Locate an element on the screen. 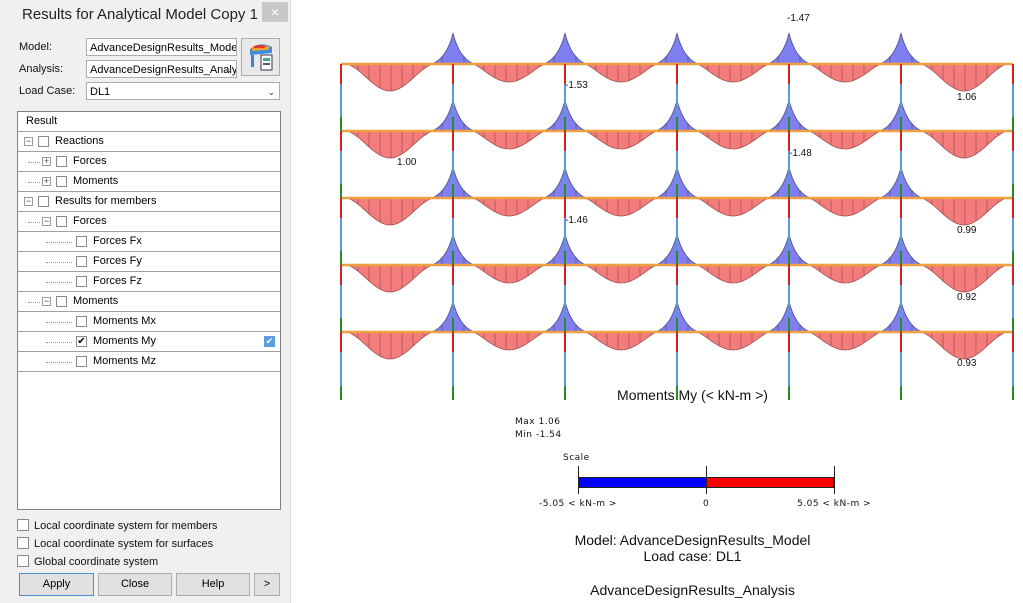 This screenshot has height=603, width=1023. diagram-title: Moments My (< kN-m >) is located at coordinates (692, 395).